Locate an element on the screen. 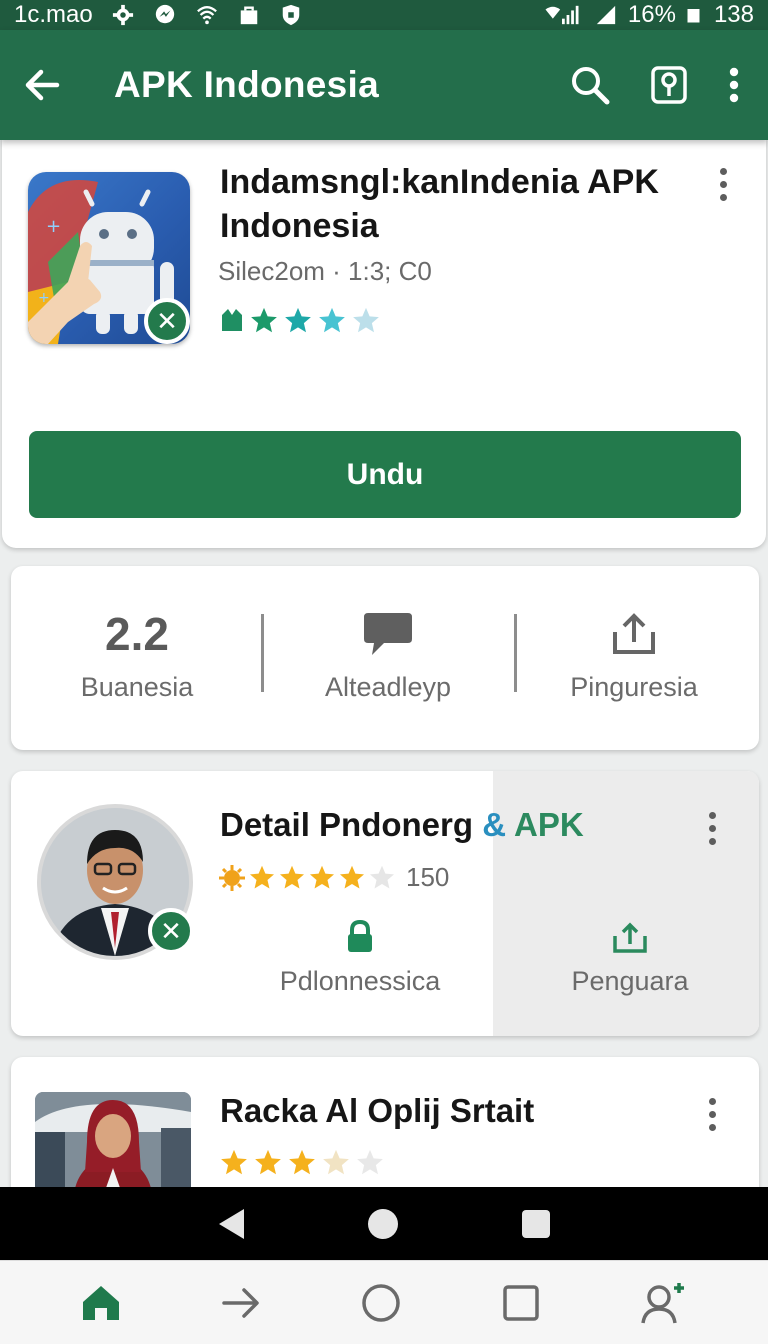 This screenshot has width=768, height=1344. carrier-text: 1c.mao is located at coordinates (53, 14).